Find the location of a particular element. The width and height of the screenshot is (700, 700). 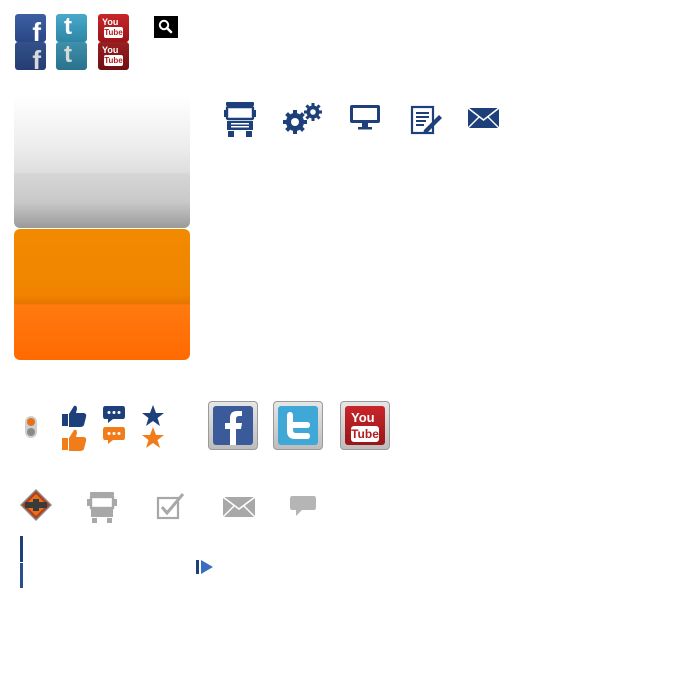

twitter-large-button is located at coordinates (298, 425).